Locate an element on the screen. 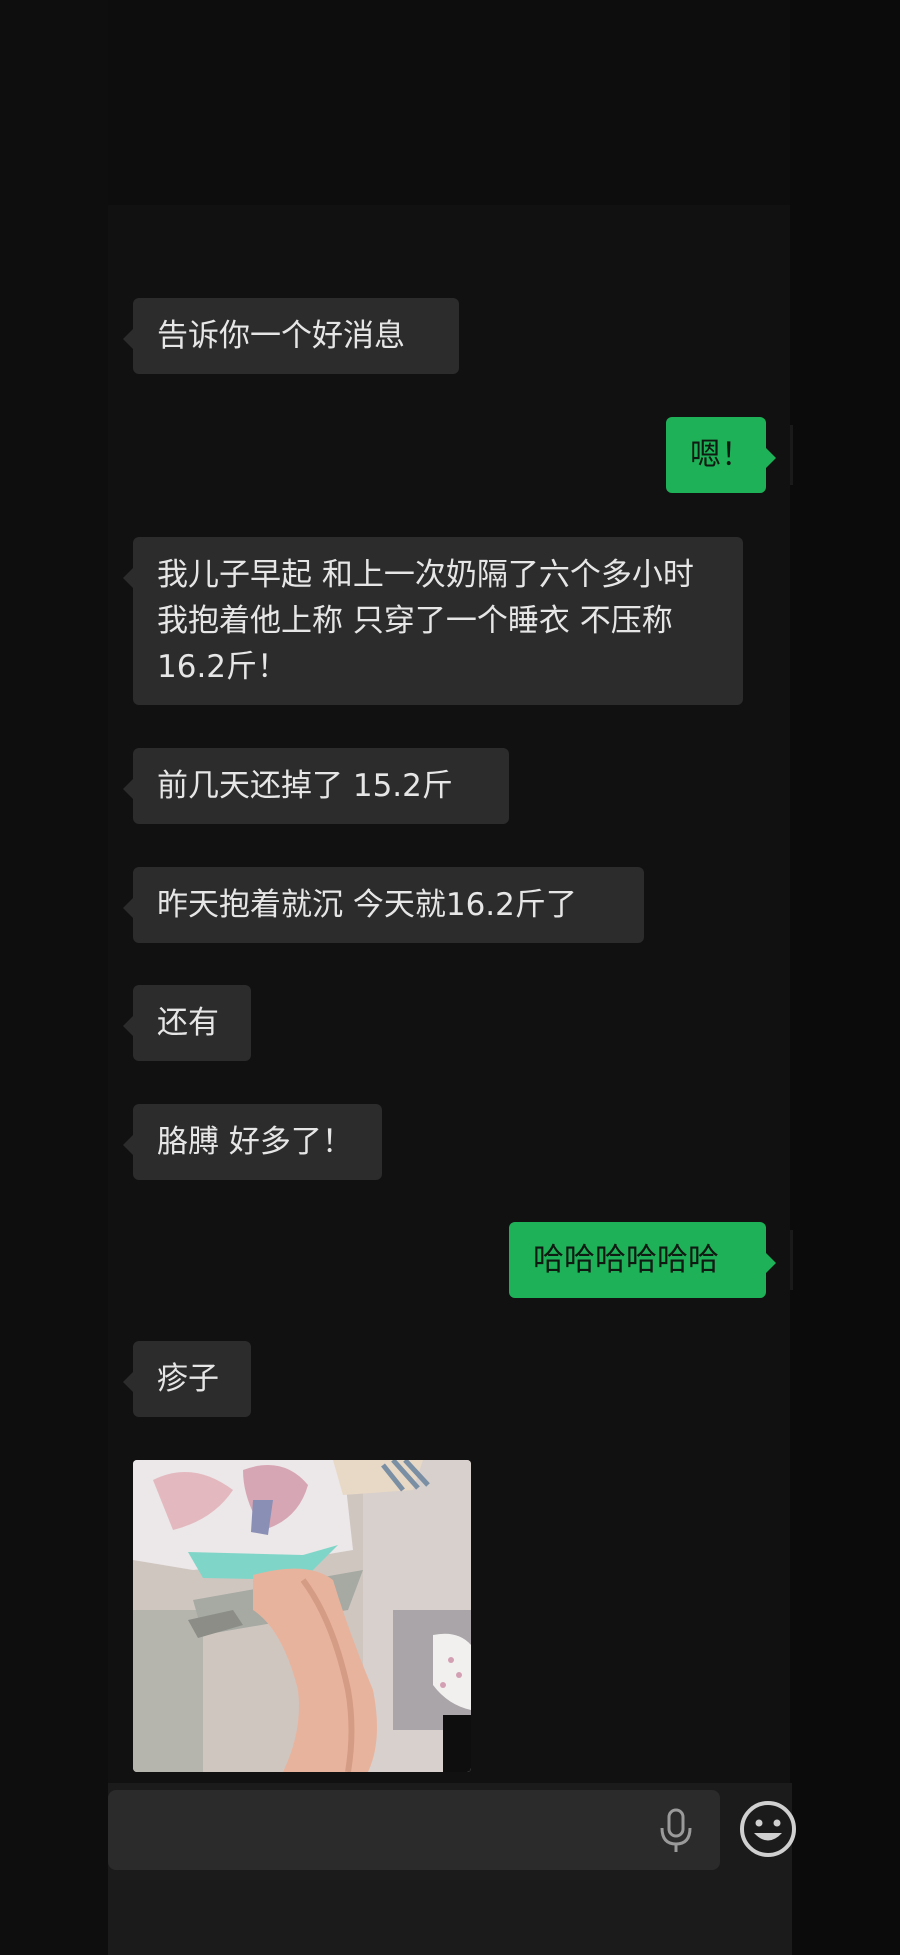 This screenshot has height=1955, width=900. chat-header-area is located at coordinates (450, 102).